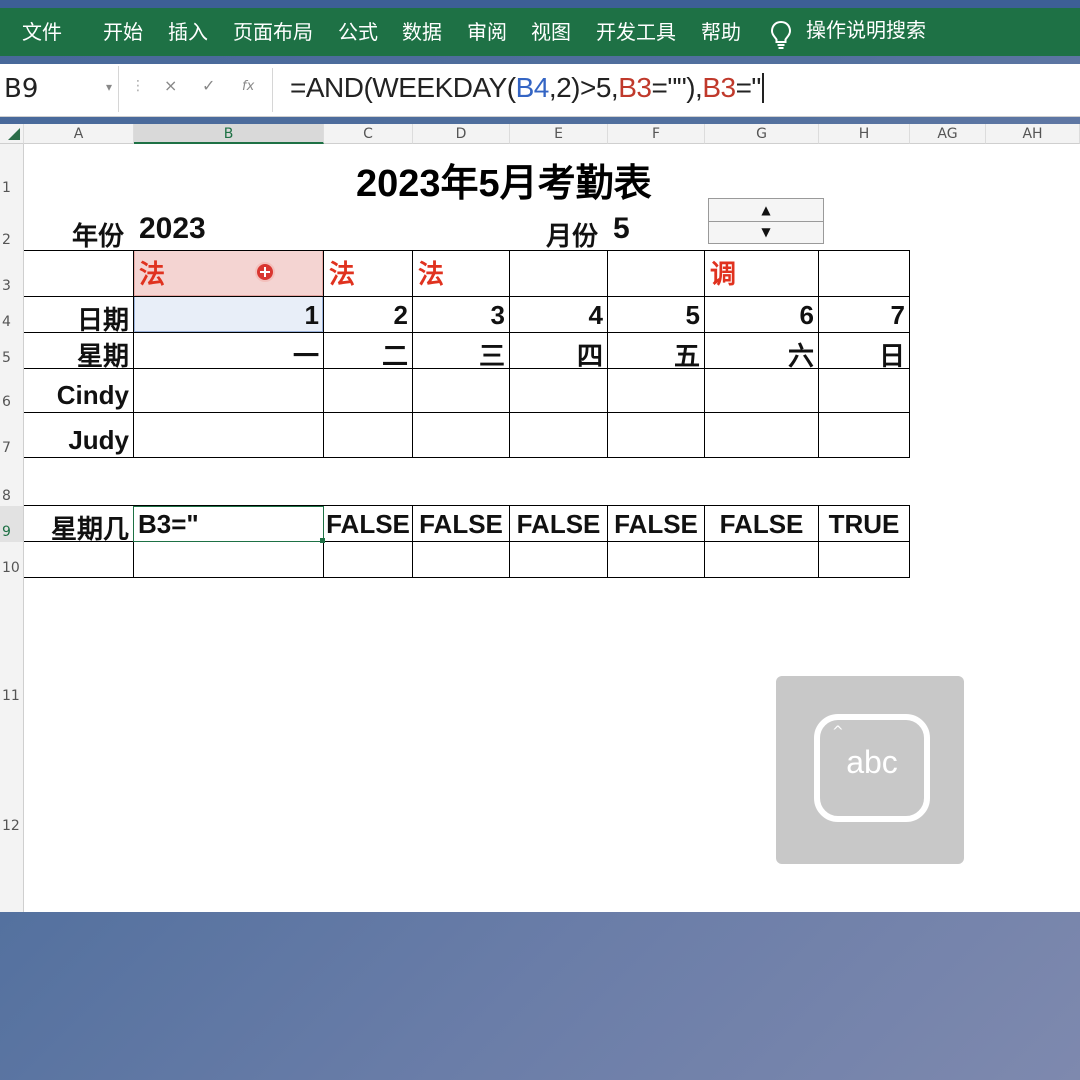  I want to click on month-spinner: ▲ ▼, so click(766, 221).